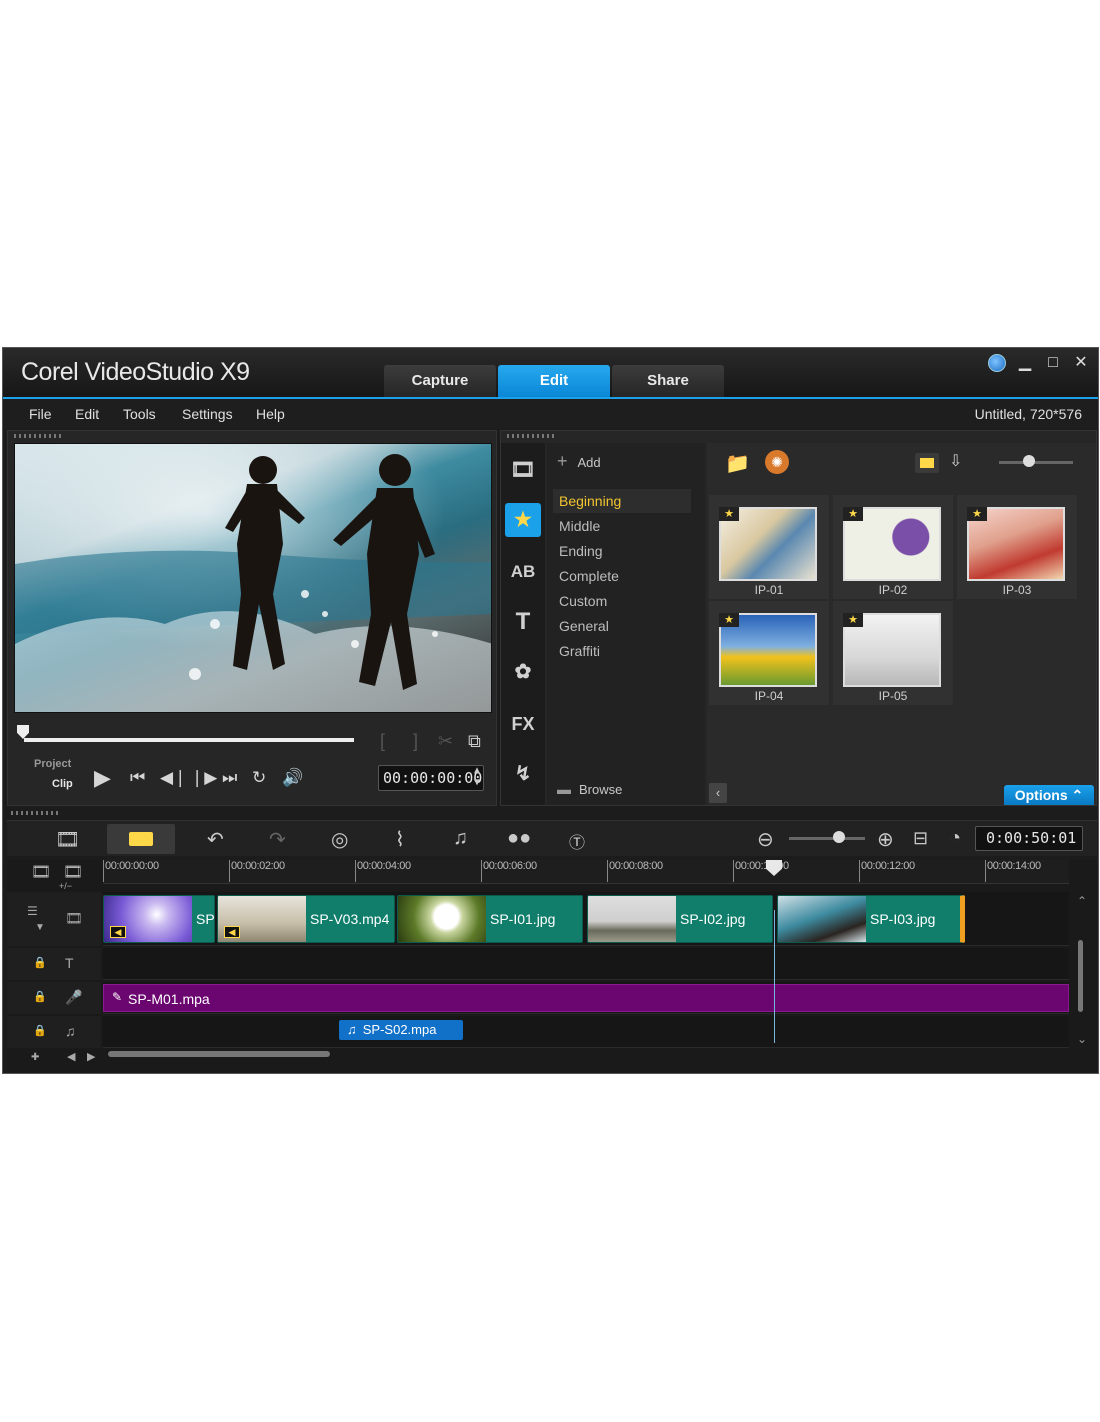 Image resolution: width=1100 pixels, height=1422 pixels. I want to click on preview-screen, so click(253, 578).